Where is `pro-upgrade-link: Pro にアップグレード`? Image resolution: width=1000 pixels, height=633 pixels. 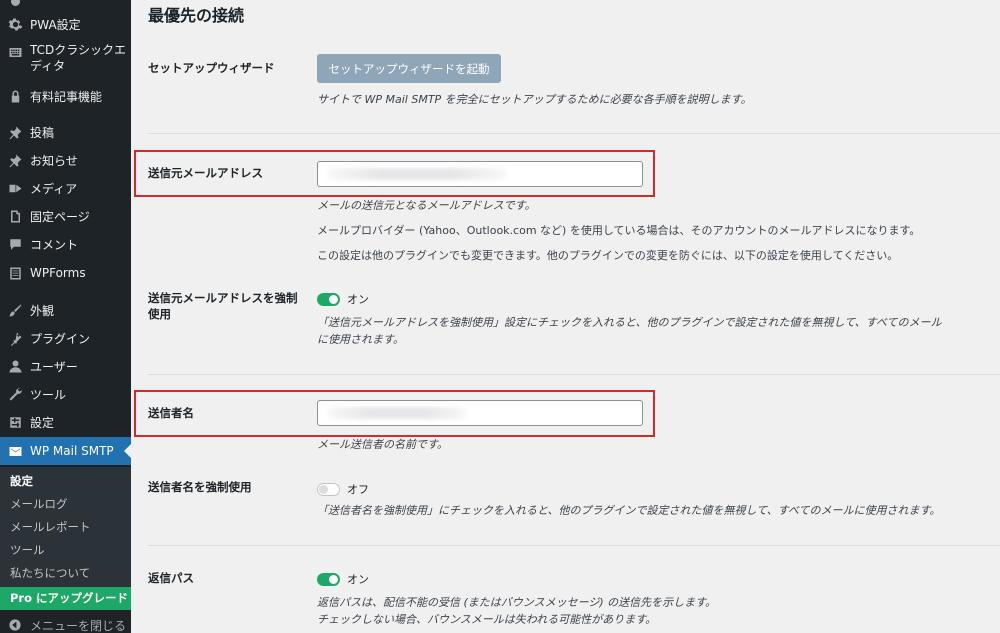
pro-upgrade-link: Pro にアップグレード is located at coordinates (65, 598).